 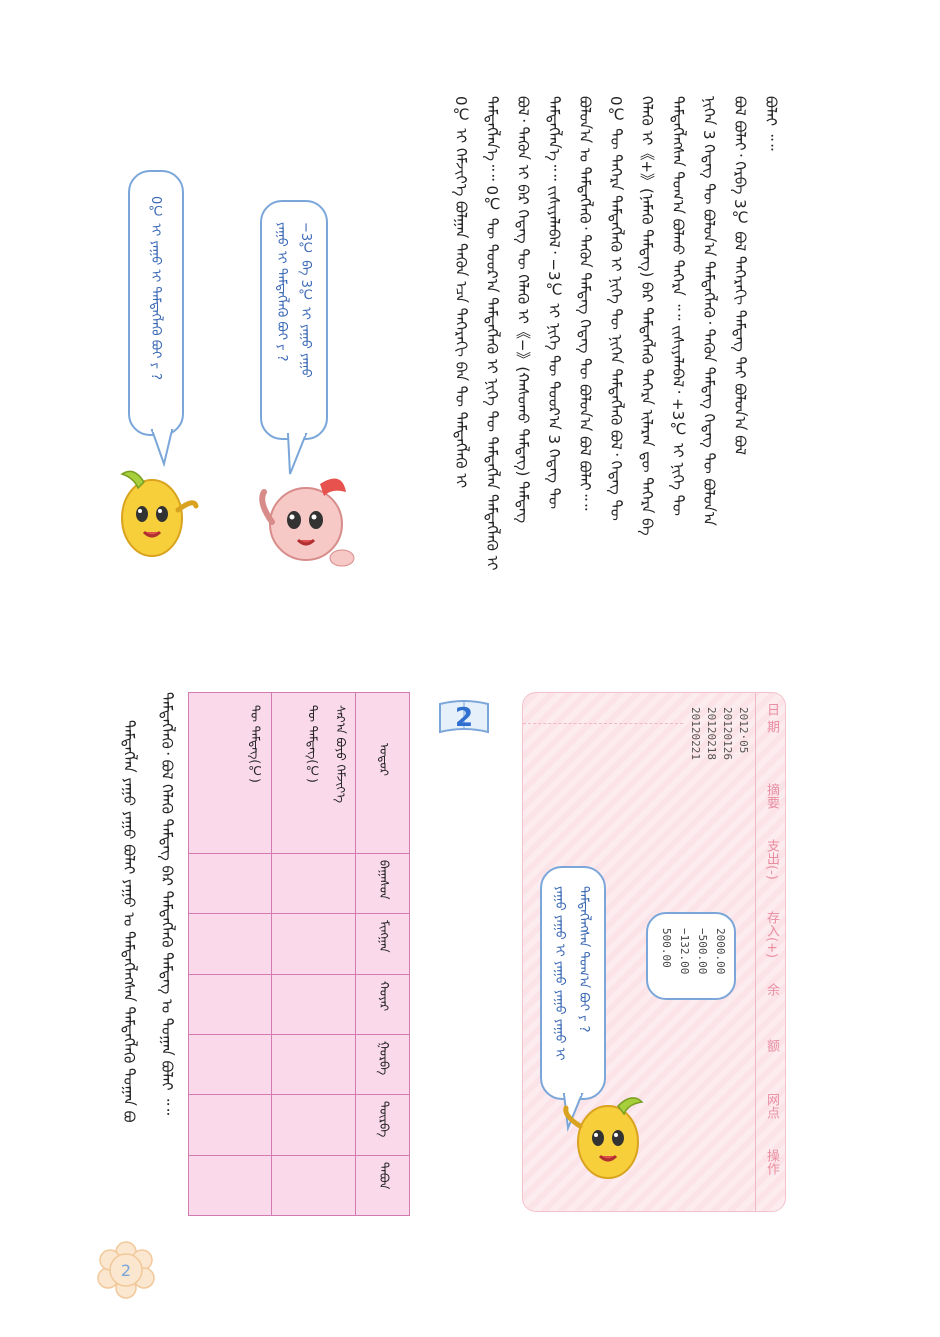 What do you see at coordinates (666, 948) in the screenshot?
I see `amount-value: 500.00` at bounding box center [666, 948].